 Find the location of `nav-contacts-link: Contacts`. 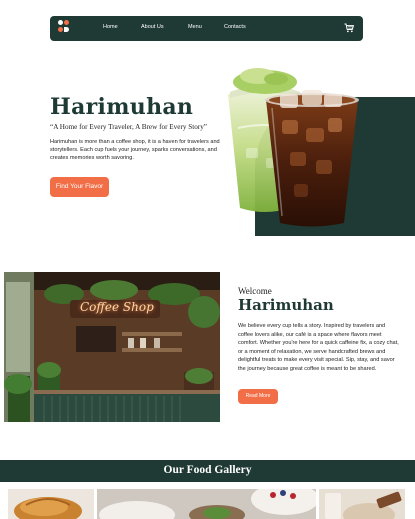

nav-contacts-link: Contacts is located at coordinates (235, 27).